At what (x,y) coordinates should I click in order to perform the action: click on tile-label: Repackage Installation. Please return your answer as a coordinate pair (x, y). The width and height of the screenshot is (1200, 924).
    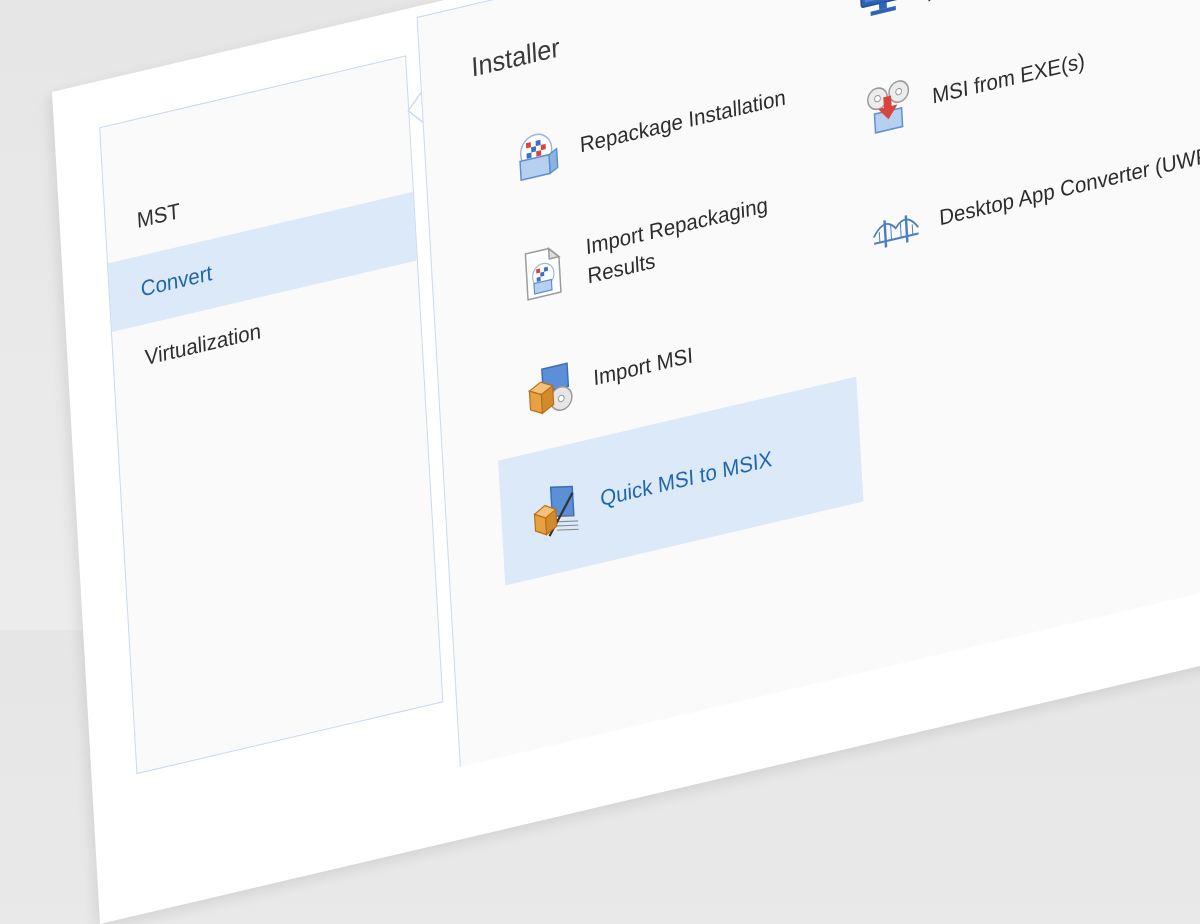
    Looking at the image, I should click on (683, 121).